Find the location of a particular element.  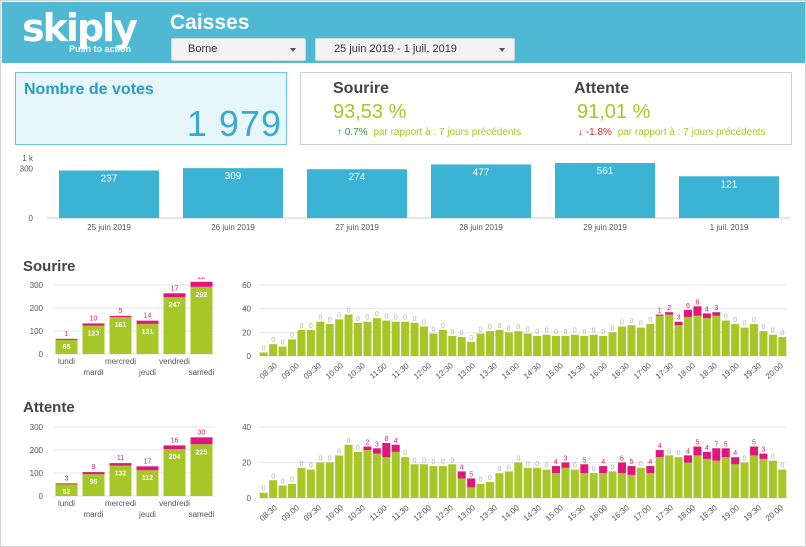

x-tick-label: 15:00 is located at coordinates (555, 371).